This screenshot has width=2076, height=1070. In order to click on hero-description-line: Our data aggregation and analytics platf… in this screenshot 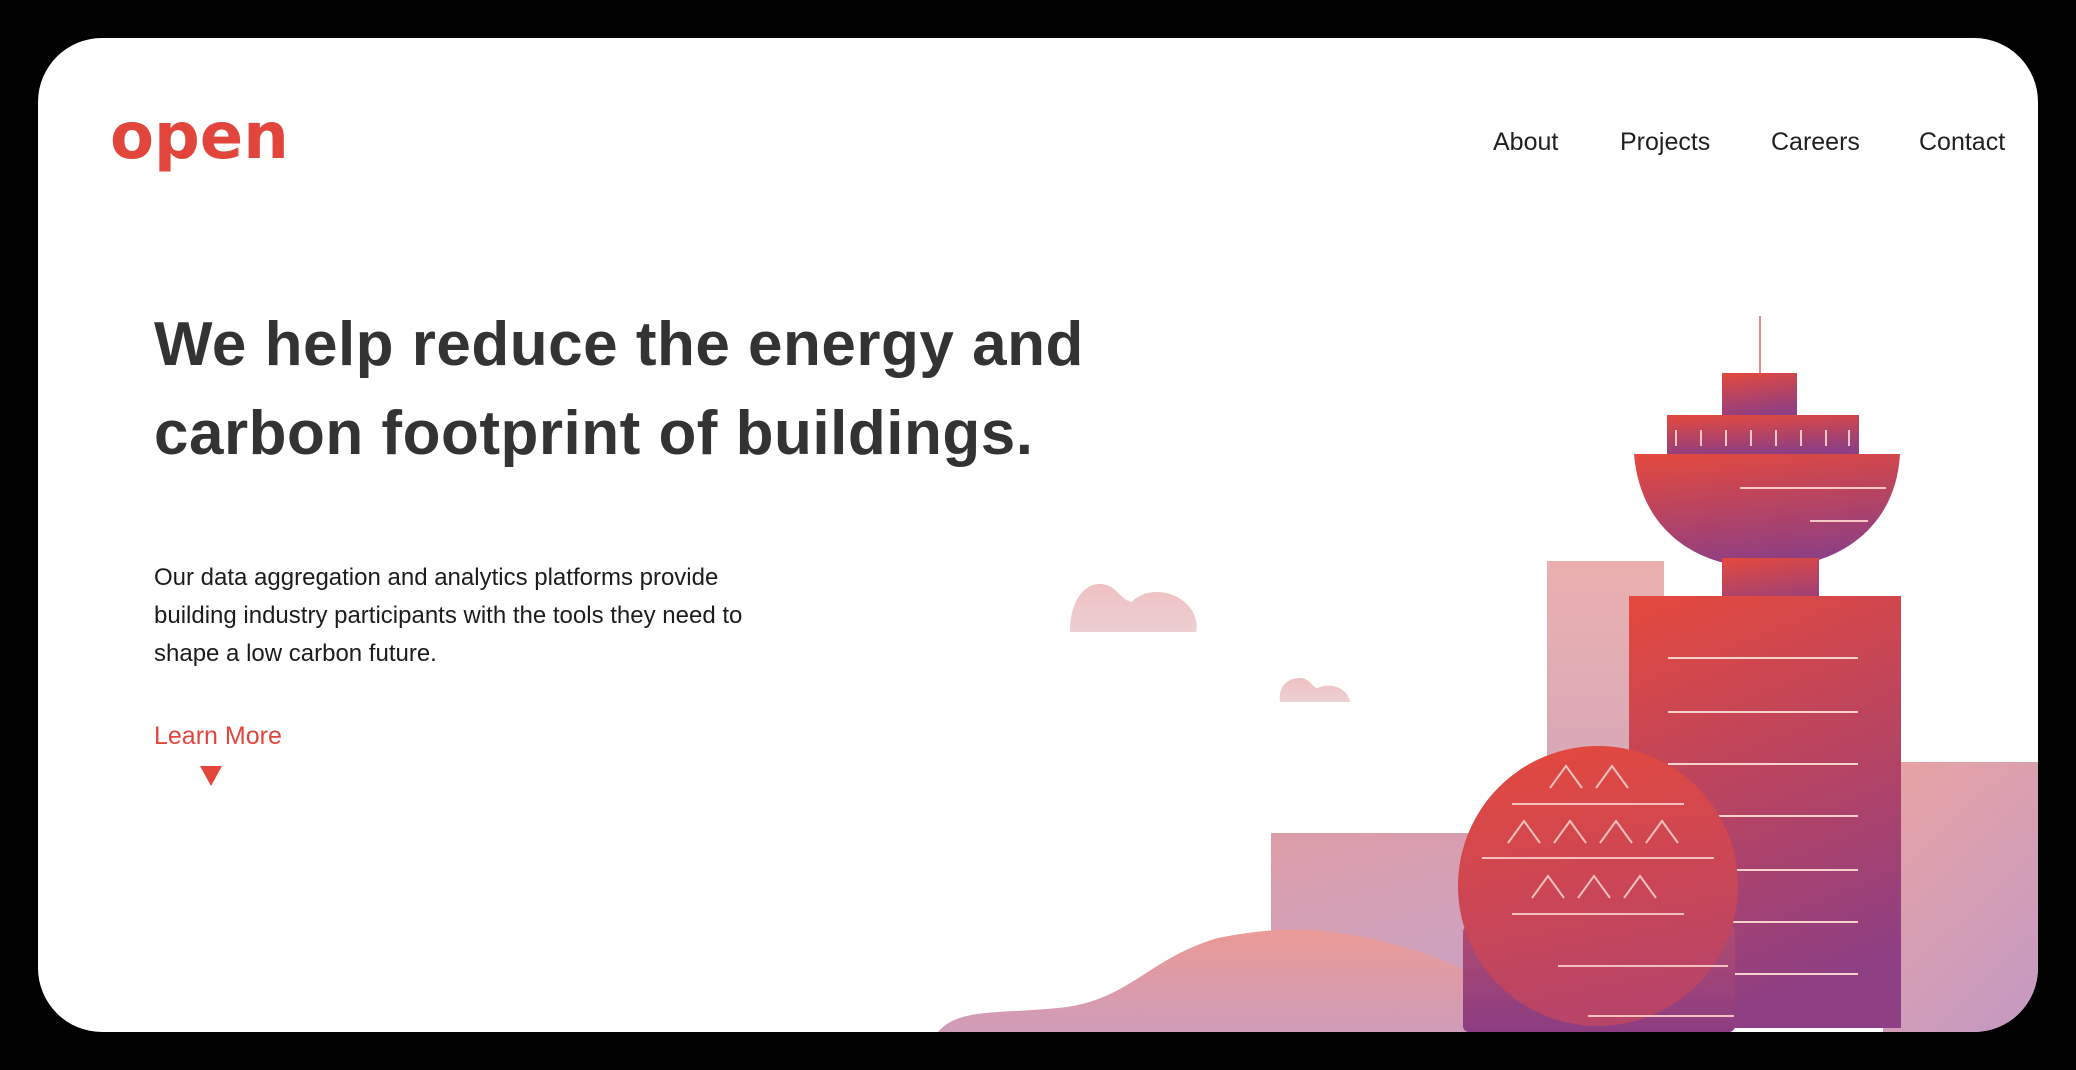, I will do `click(436, 577)`.